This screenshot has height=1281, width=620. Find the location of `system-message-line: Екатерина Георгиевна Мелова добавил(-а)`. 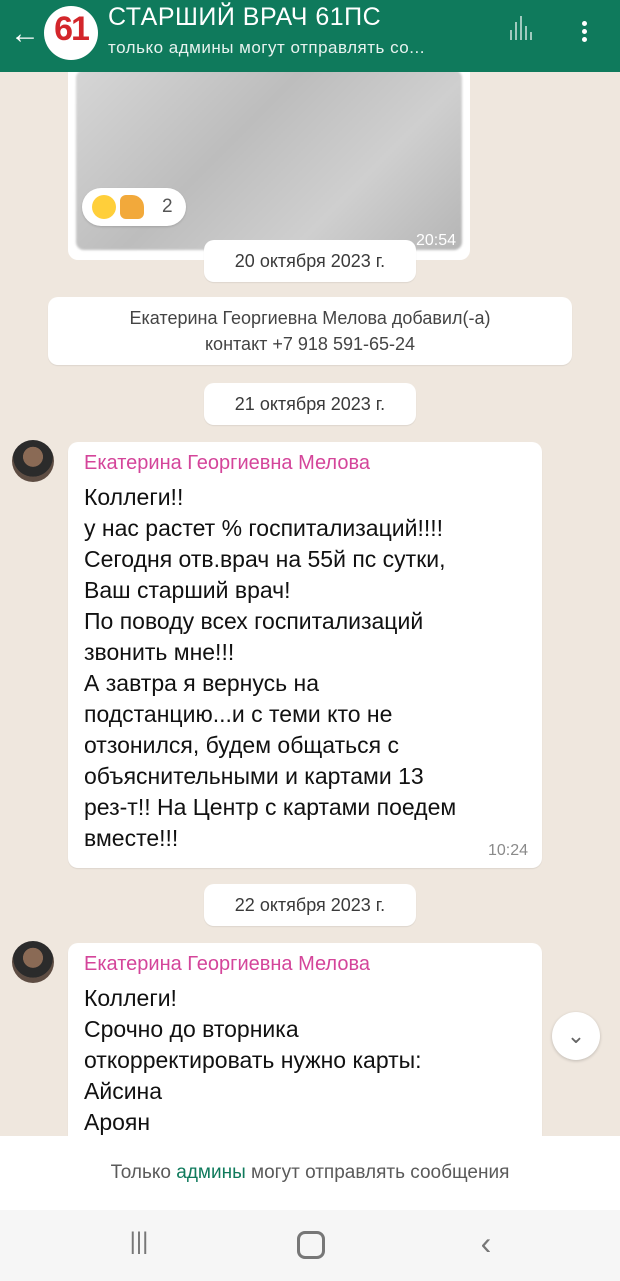

system-message-line: Екатерина Георгиевна Мелова добавил(-а) is located at coordinates (310, 318).